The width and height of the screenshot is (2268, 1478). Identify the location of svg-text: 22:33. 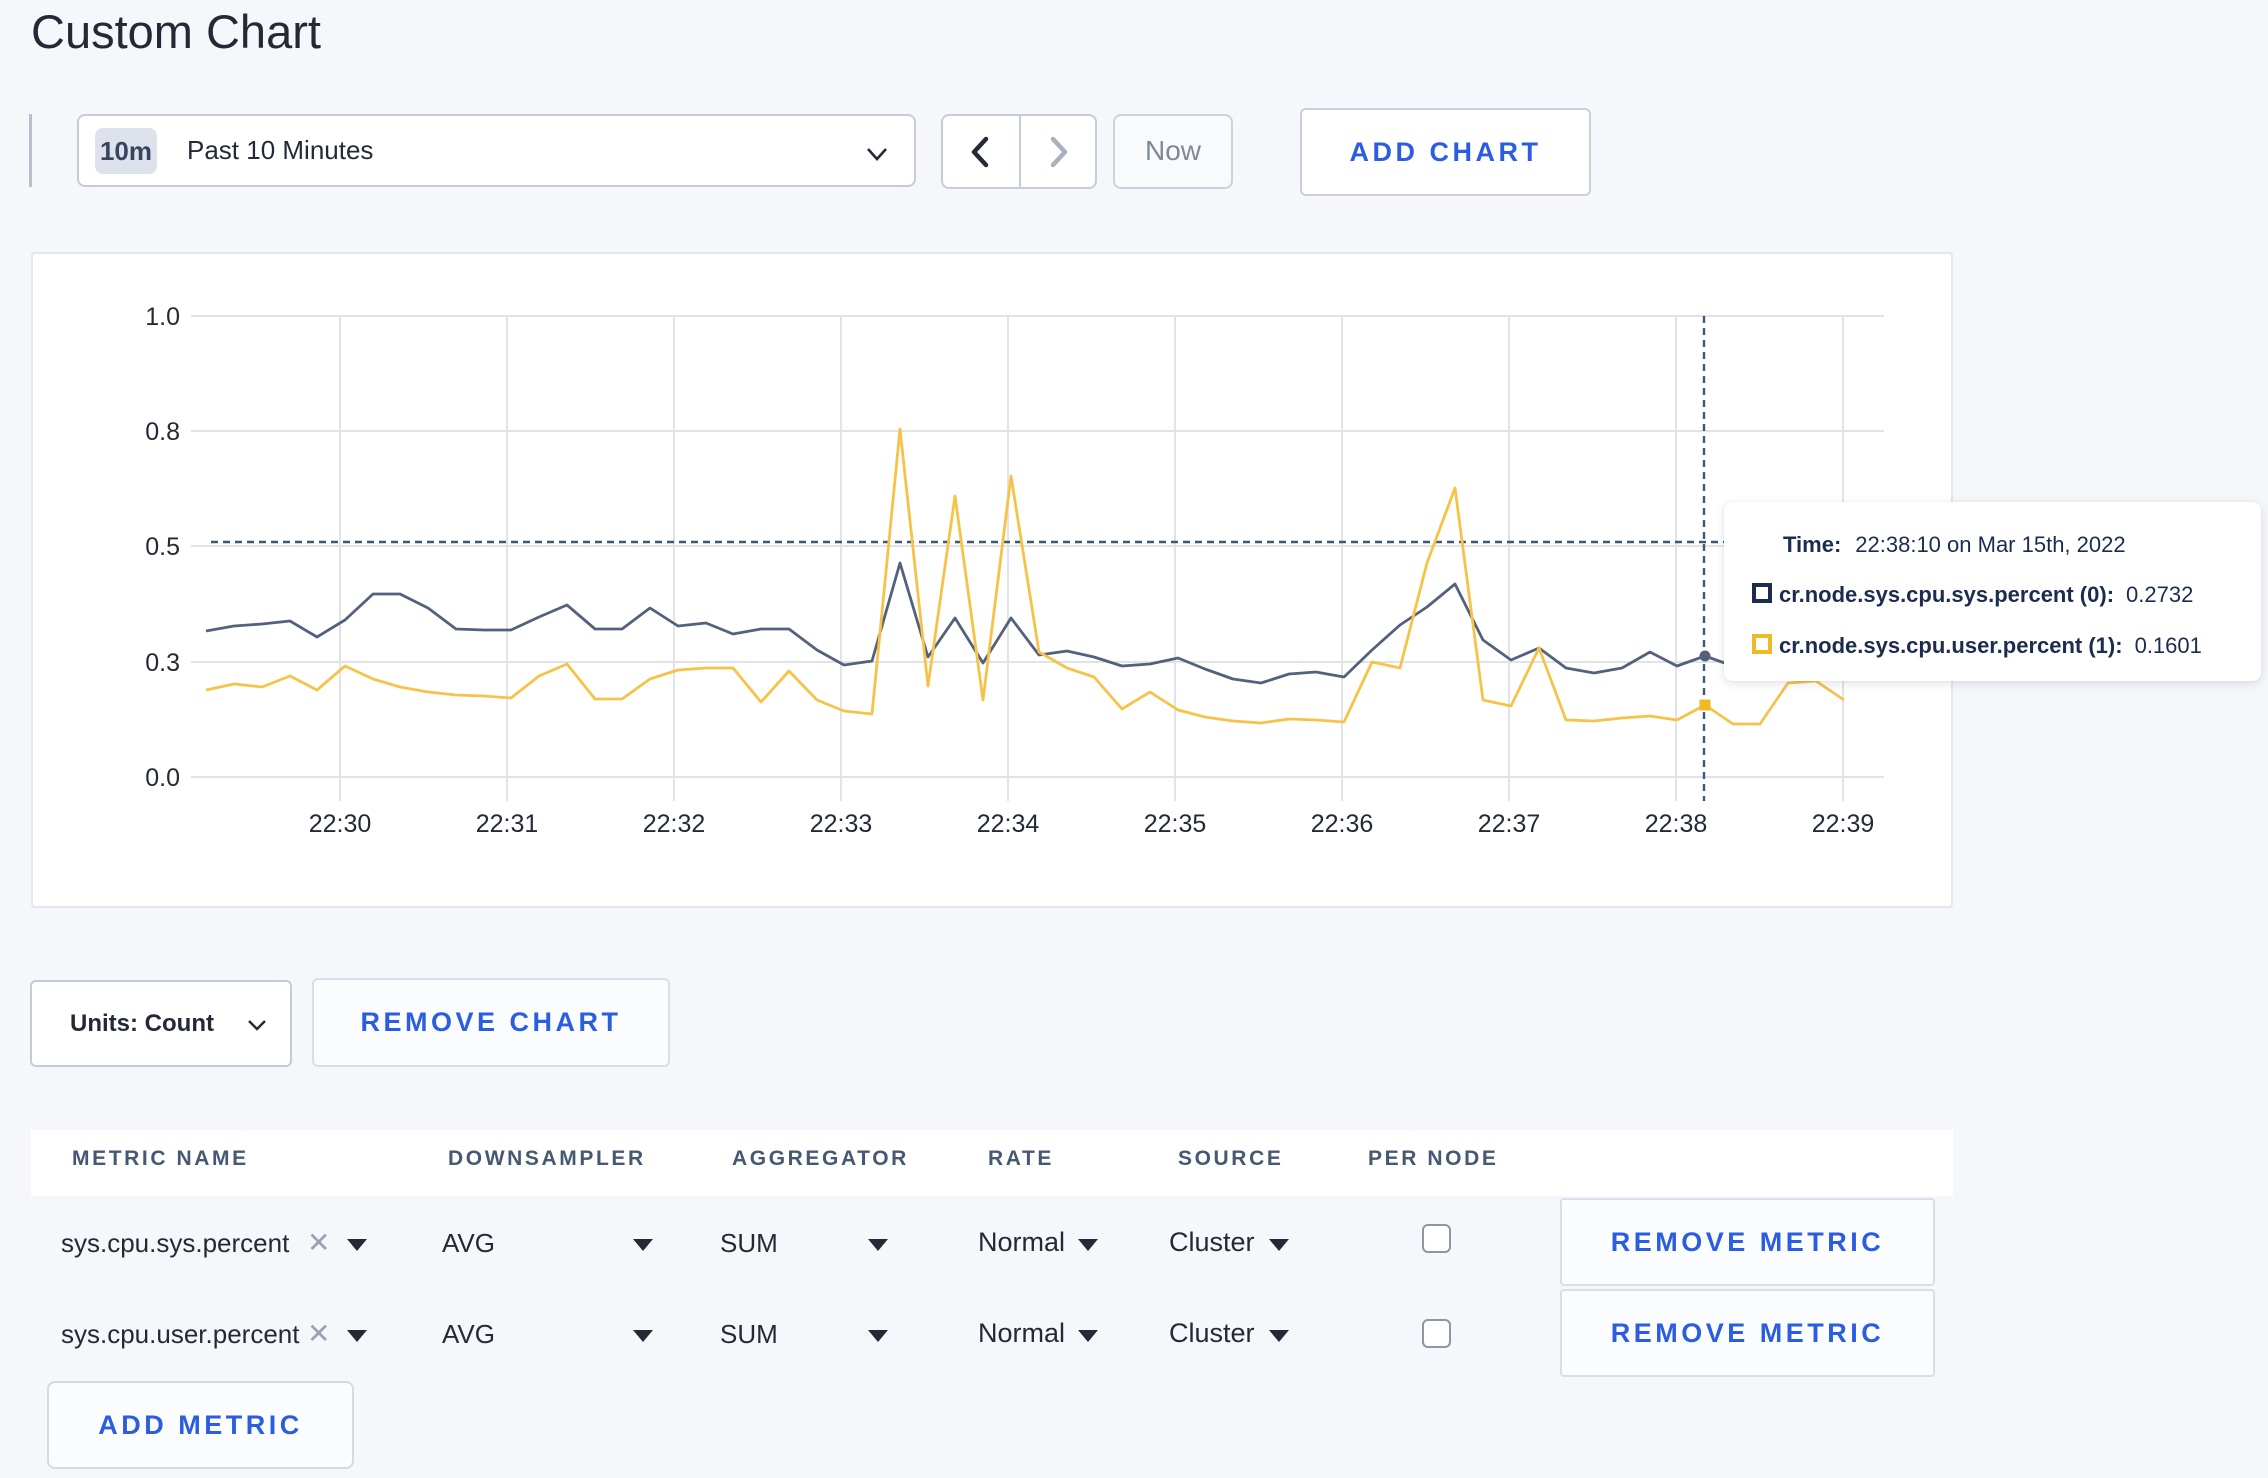
(841, 824).